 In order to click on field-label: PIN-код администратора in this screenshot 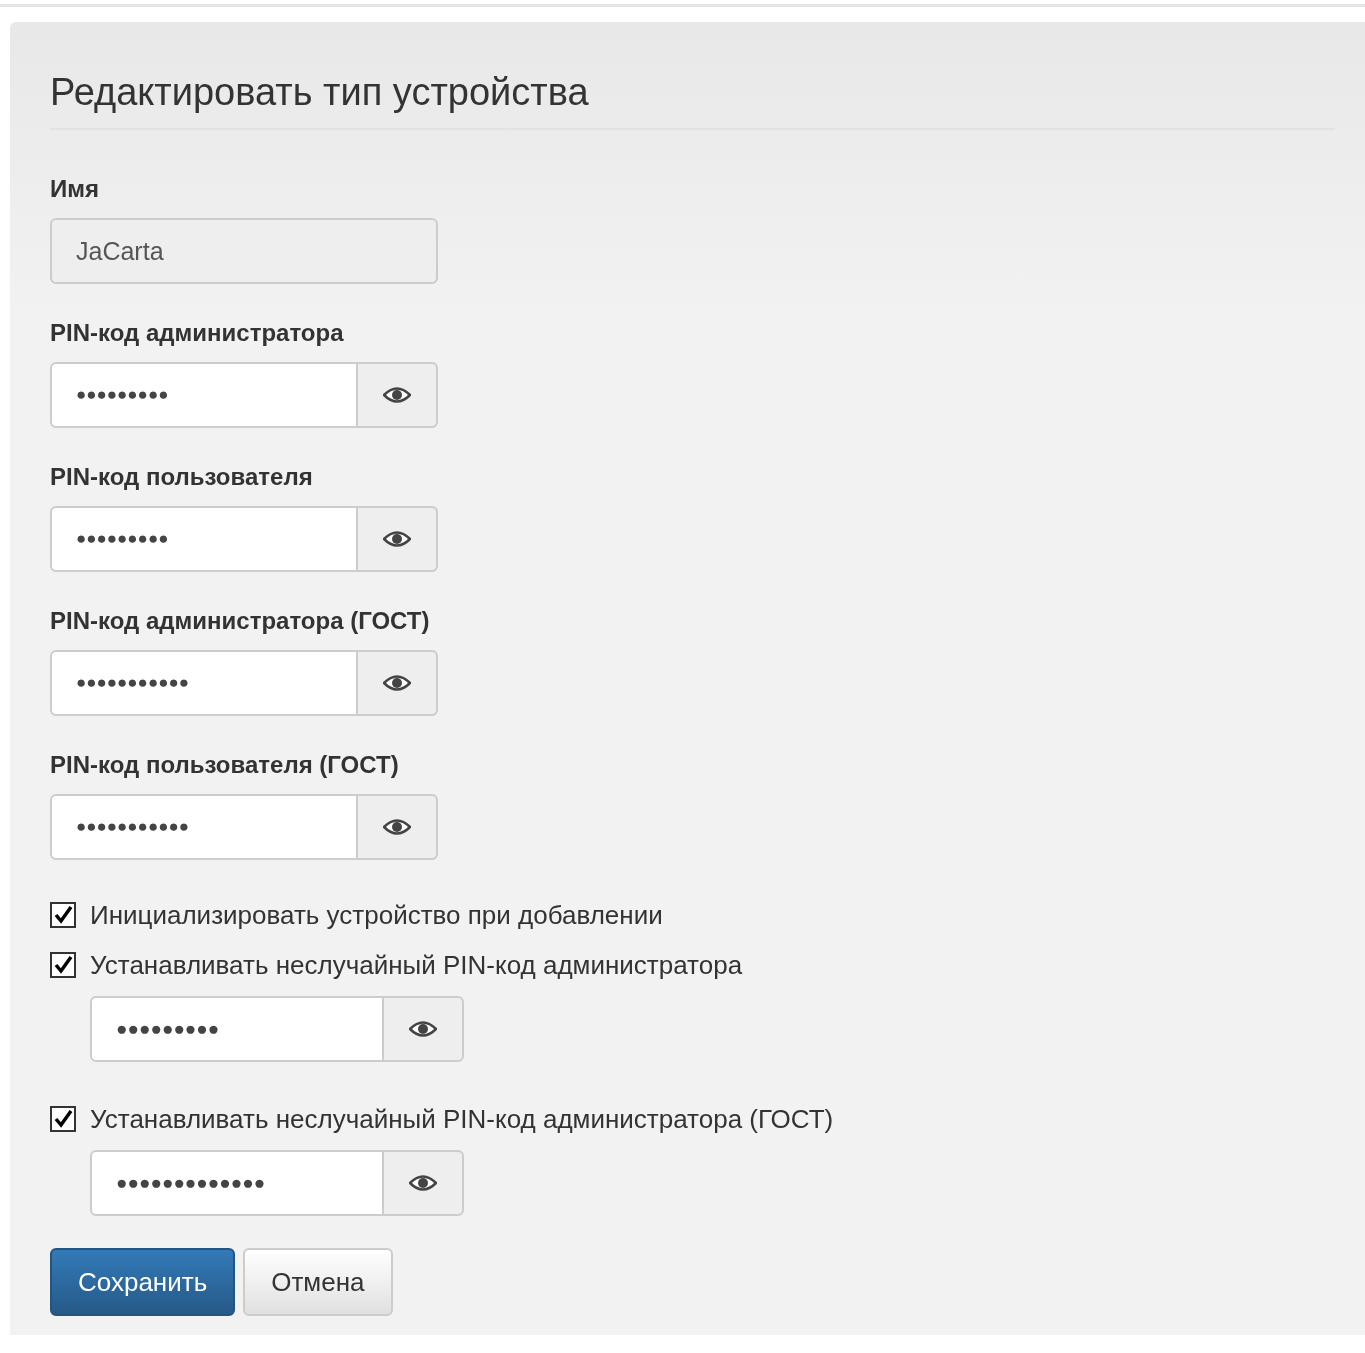, I will do `click(197, 333)`.